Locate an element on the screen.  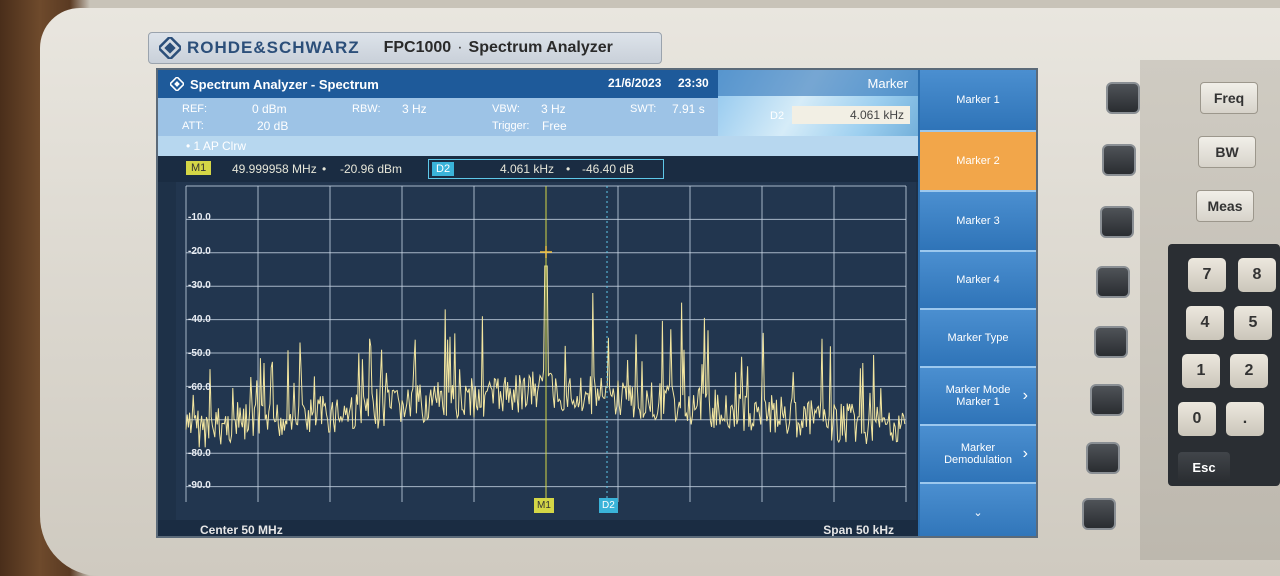
rbw-label: RBW: is located at coordinates (366, 109).